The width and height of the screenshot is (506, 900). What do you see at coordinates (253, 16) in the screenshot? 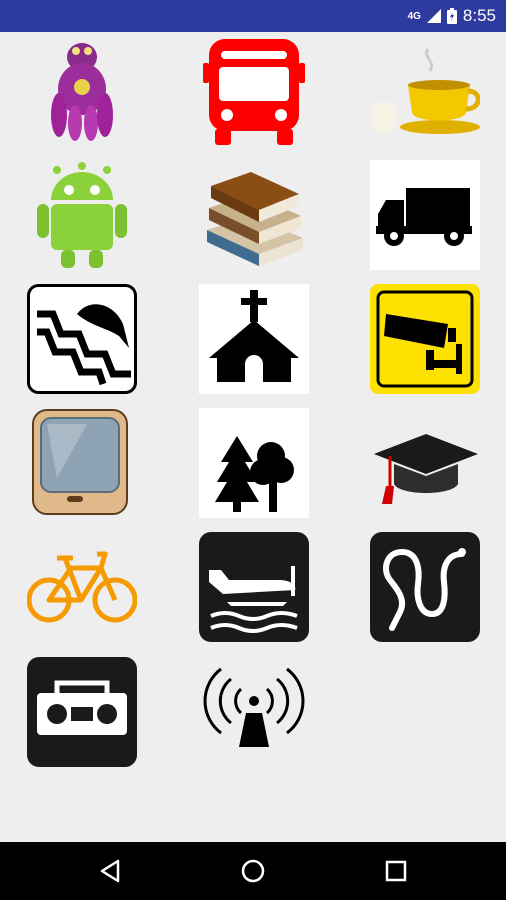
I see `status-bar: 4G 8:55` at bounding box center [253, 16].